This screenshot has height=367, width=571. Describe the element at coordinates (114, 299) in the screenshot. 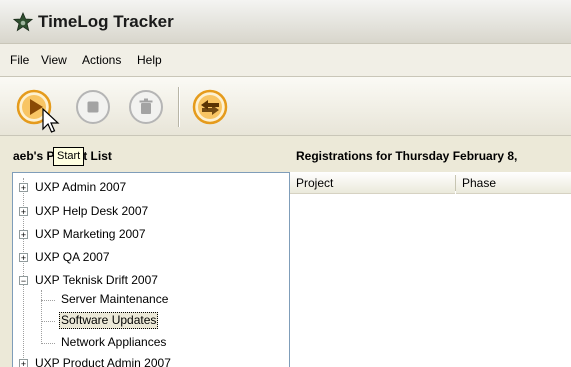

I see `tree-item-server-maintenance: Server Maintenance` at that location.